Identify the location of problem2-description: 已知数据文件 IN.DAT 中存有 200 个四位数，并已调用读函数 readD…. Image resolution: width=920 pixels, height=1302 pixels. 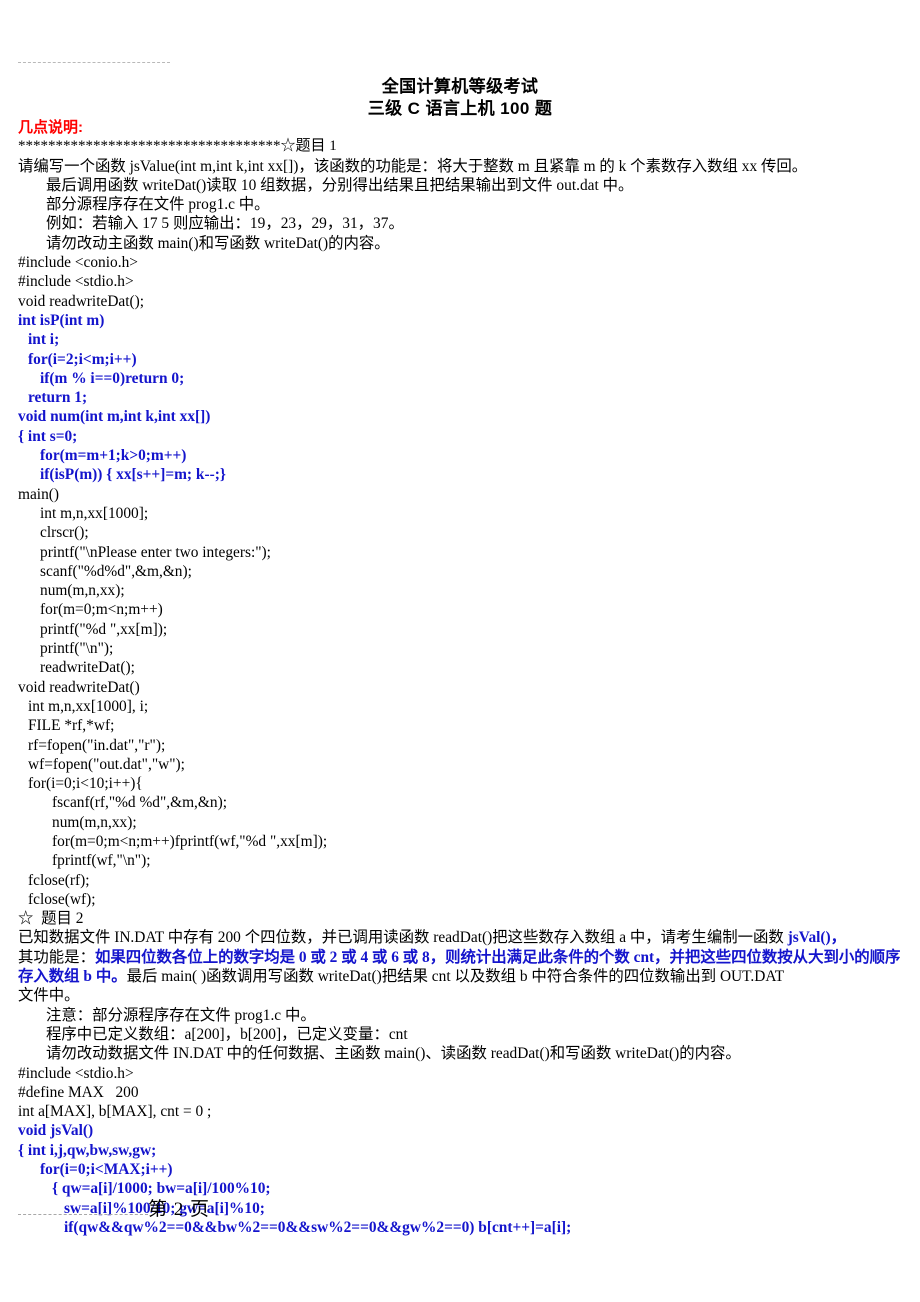
(463, 957).